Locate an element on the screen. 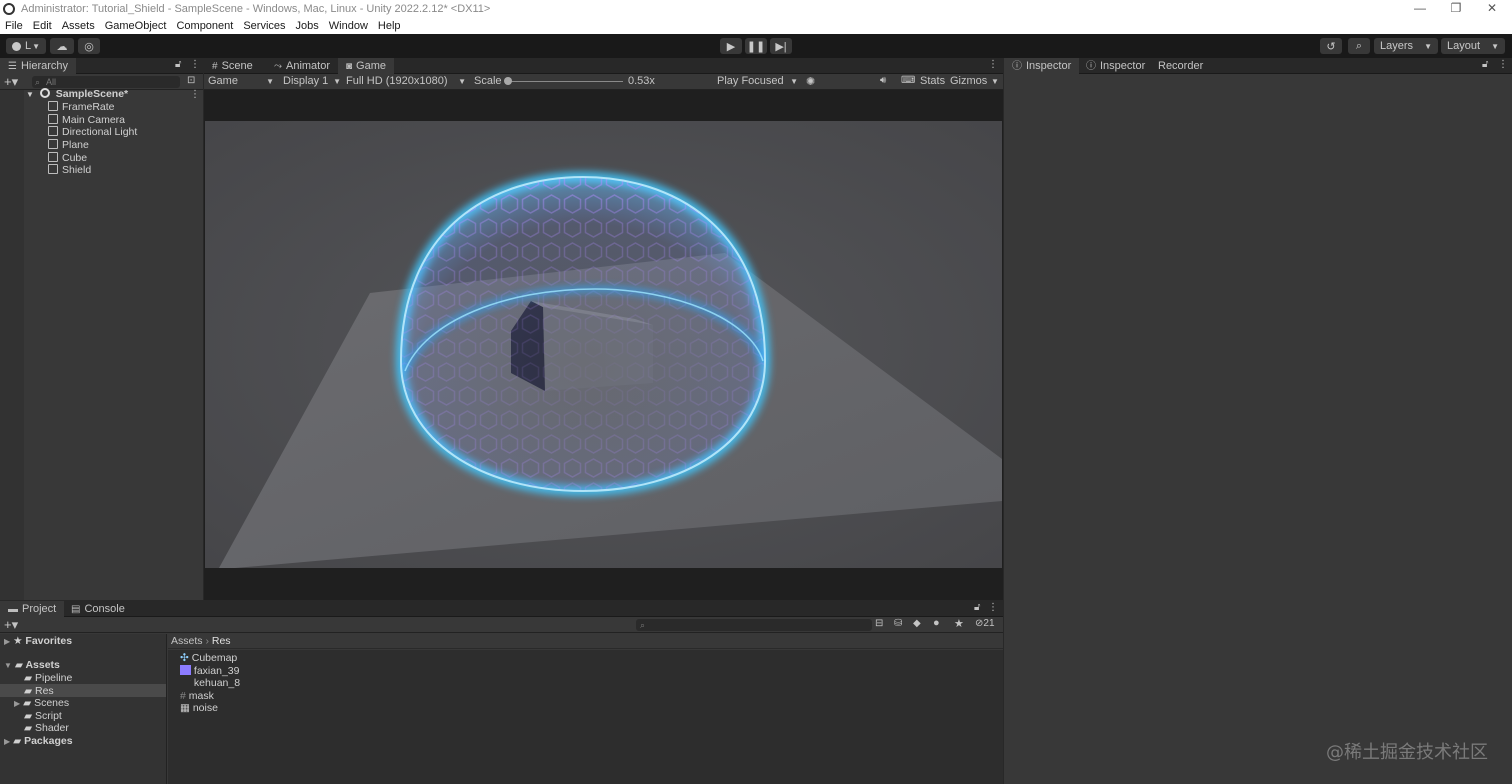 The height and width of the screenshot is (784, 1512). layout-label: Layout is located at coordinates (1464, 46).